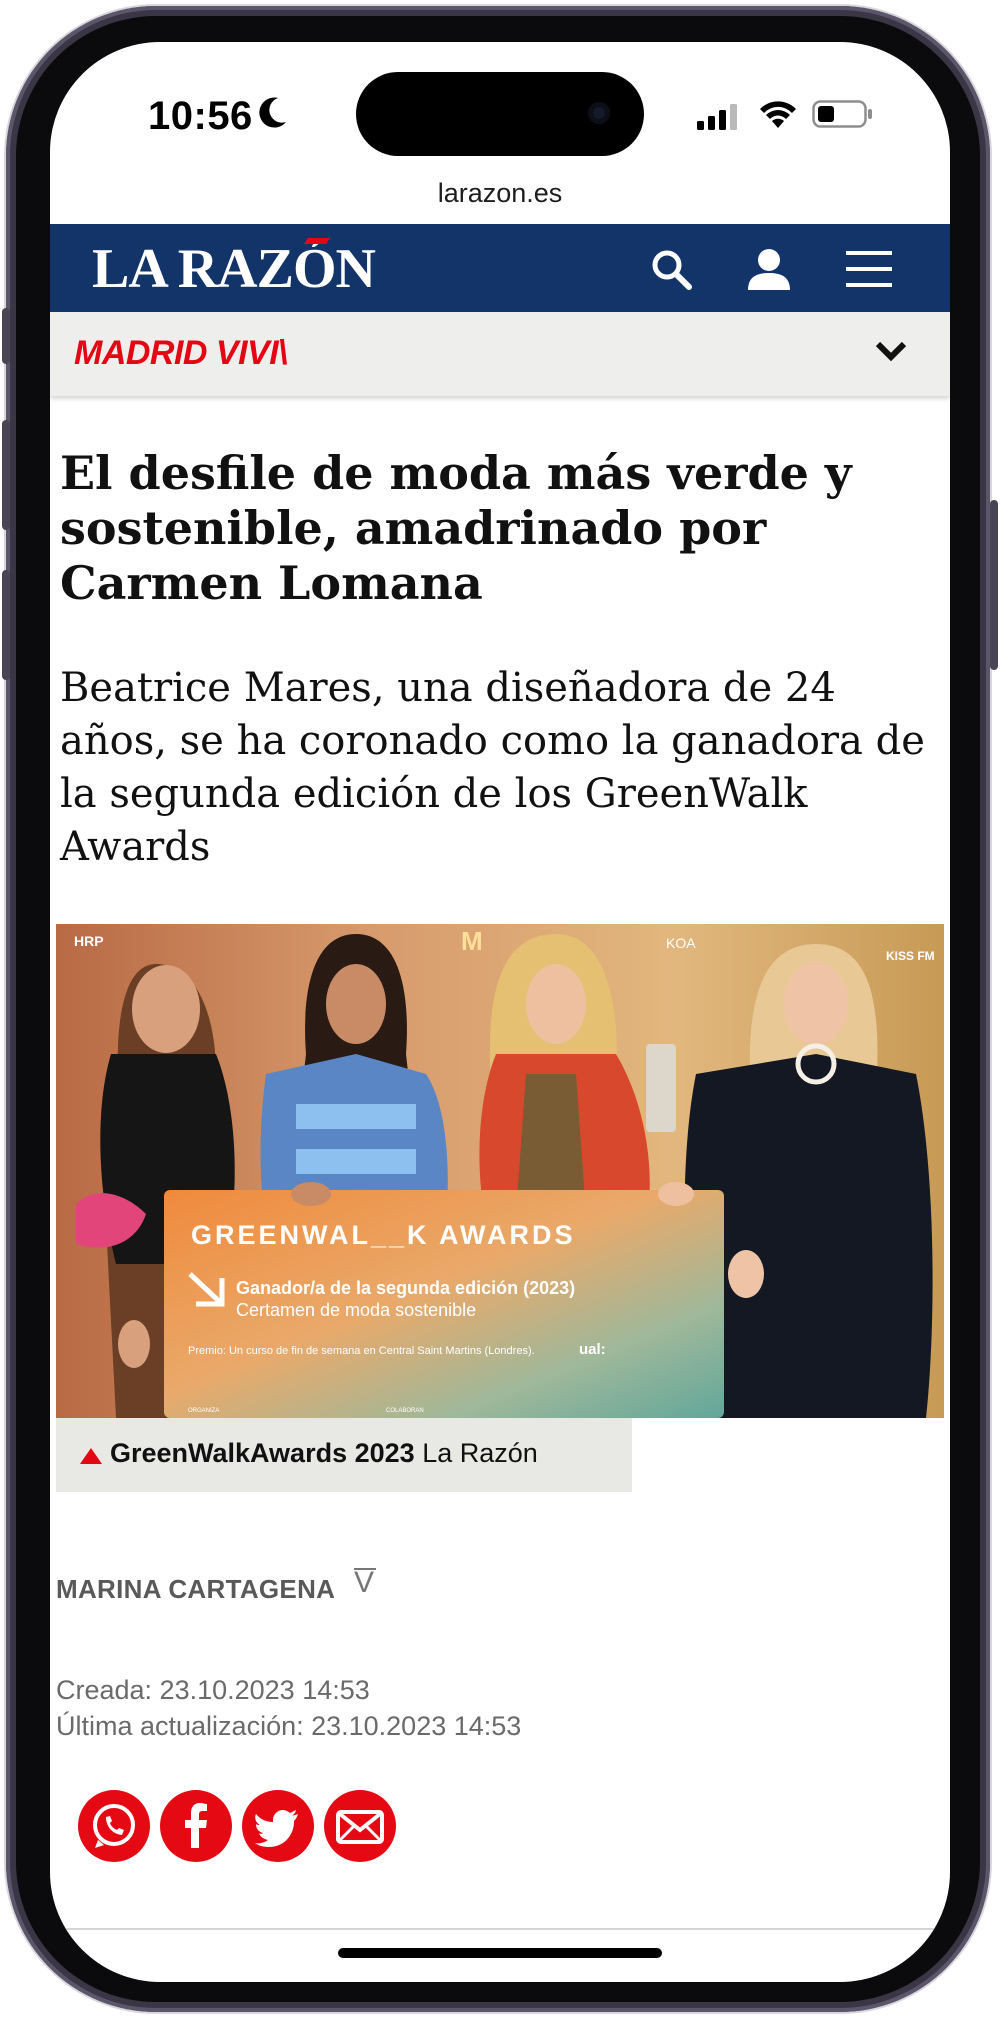  What do you see at coordinates (769, 269) in the screenshot?
I see `user-icon` at bounding box center [769, 269].